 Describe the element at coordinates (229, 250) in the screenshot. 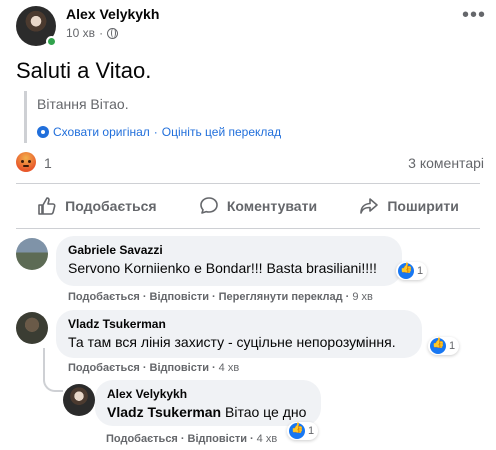

I see `comment-author: Gabriele Savazzi` at that location.